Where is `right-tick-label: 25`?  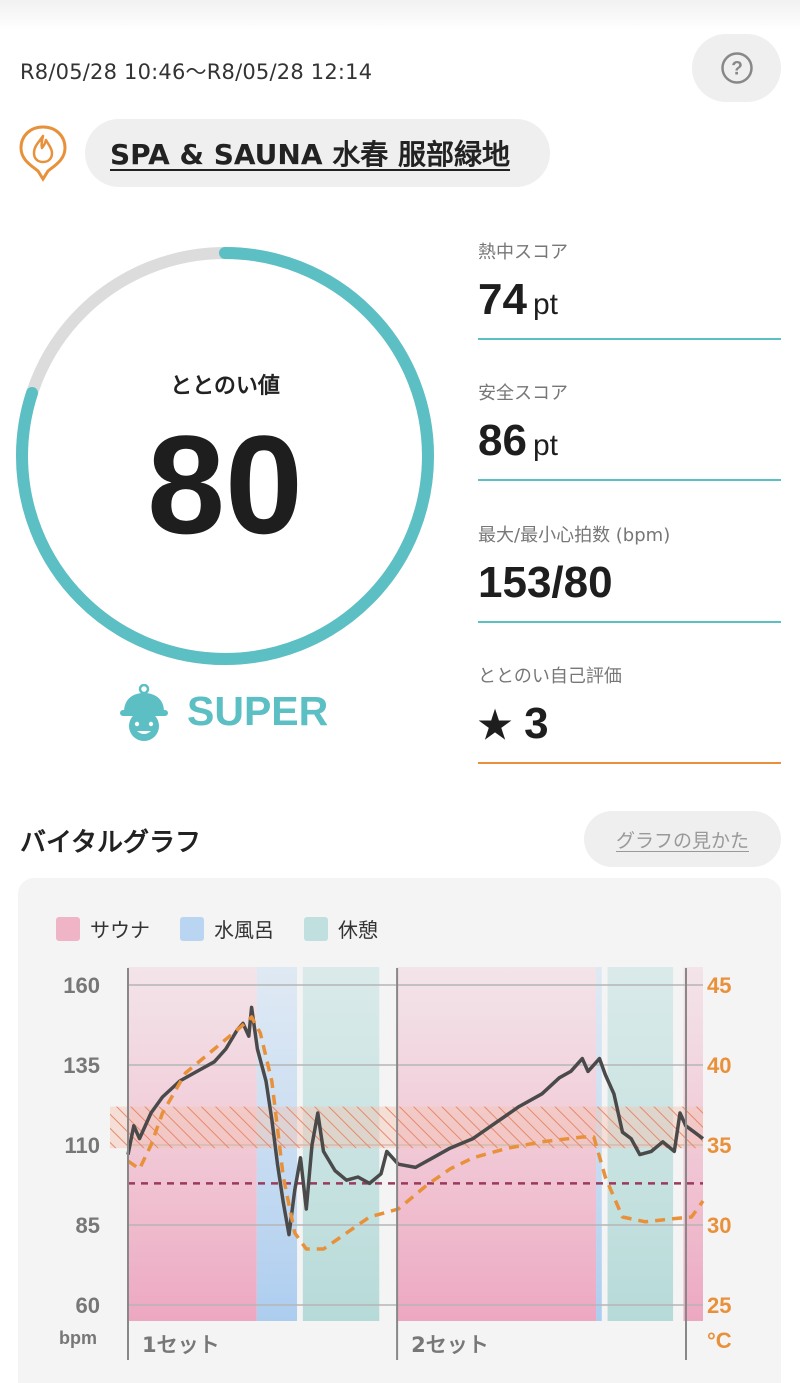 right-tick-label: 25 is located at coordinates (719, 1305).